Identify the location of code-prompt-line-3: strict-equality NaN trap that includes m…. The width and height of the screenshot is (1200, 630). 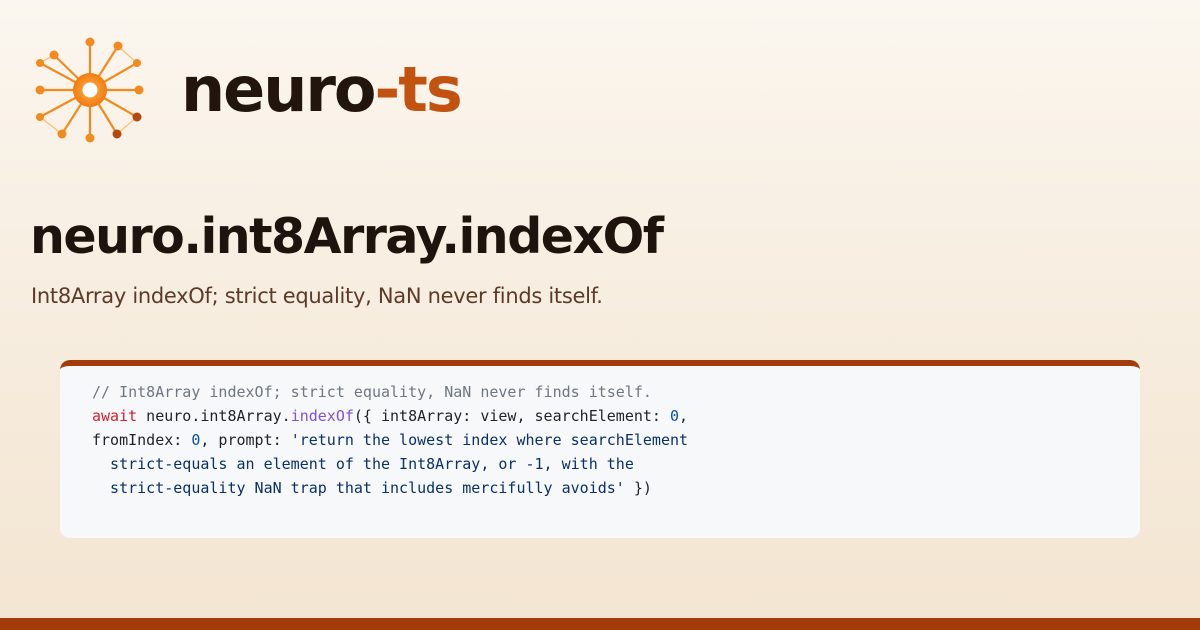
(358, 488).